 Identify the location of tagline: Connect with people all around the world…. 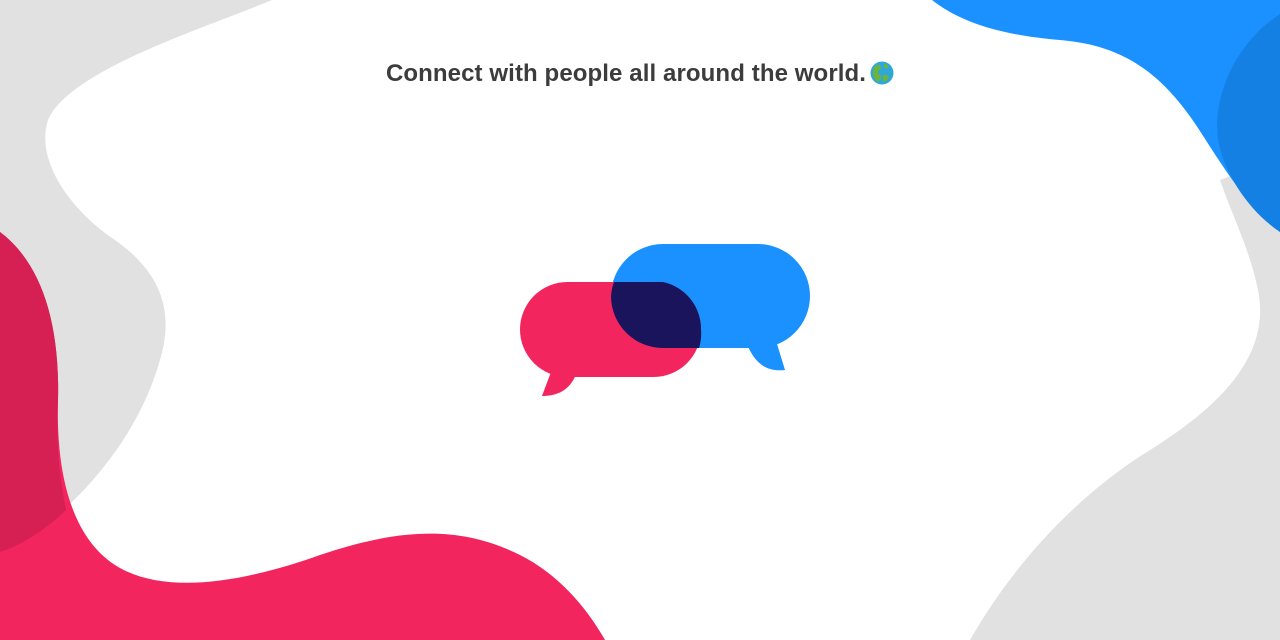
(640, 74).